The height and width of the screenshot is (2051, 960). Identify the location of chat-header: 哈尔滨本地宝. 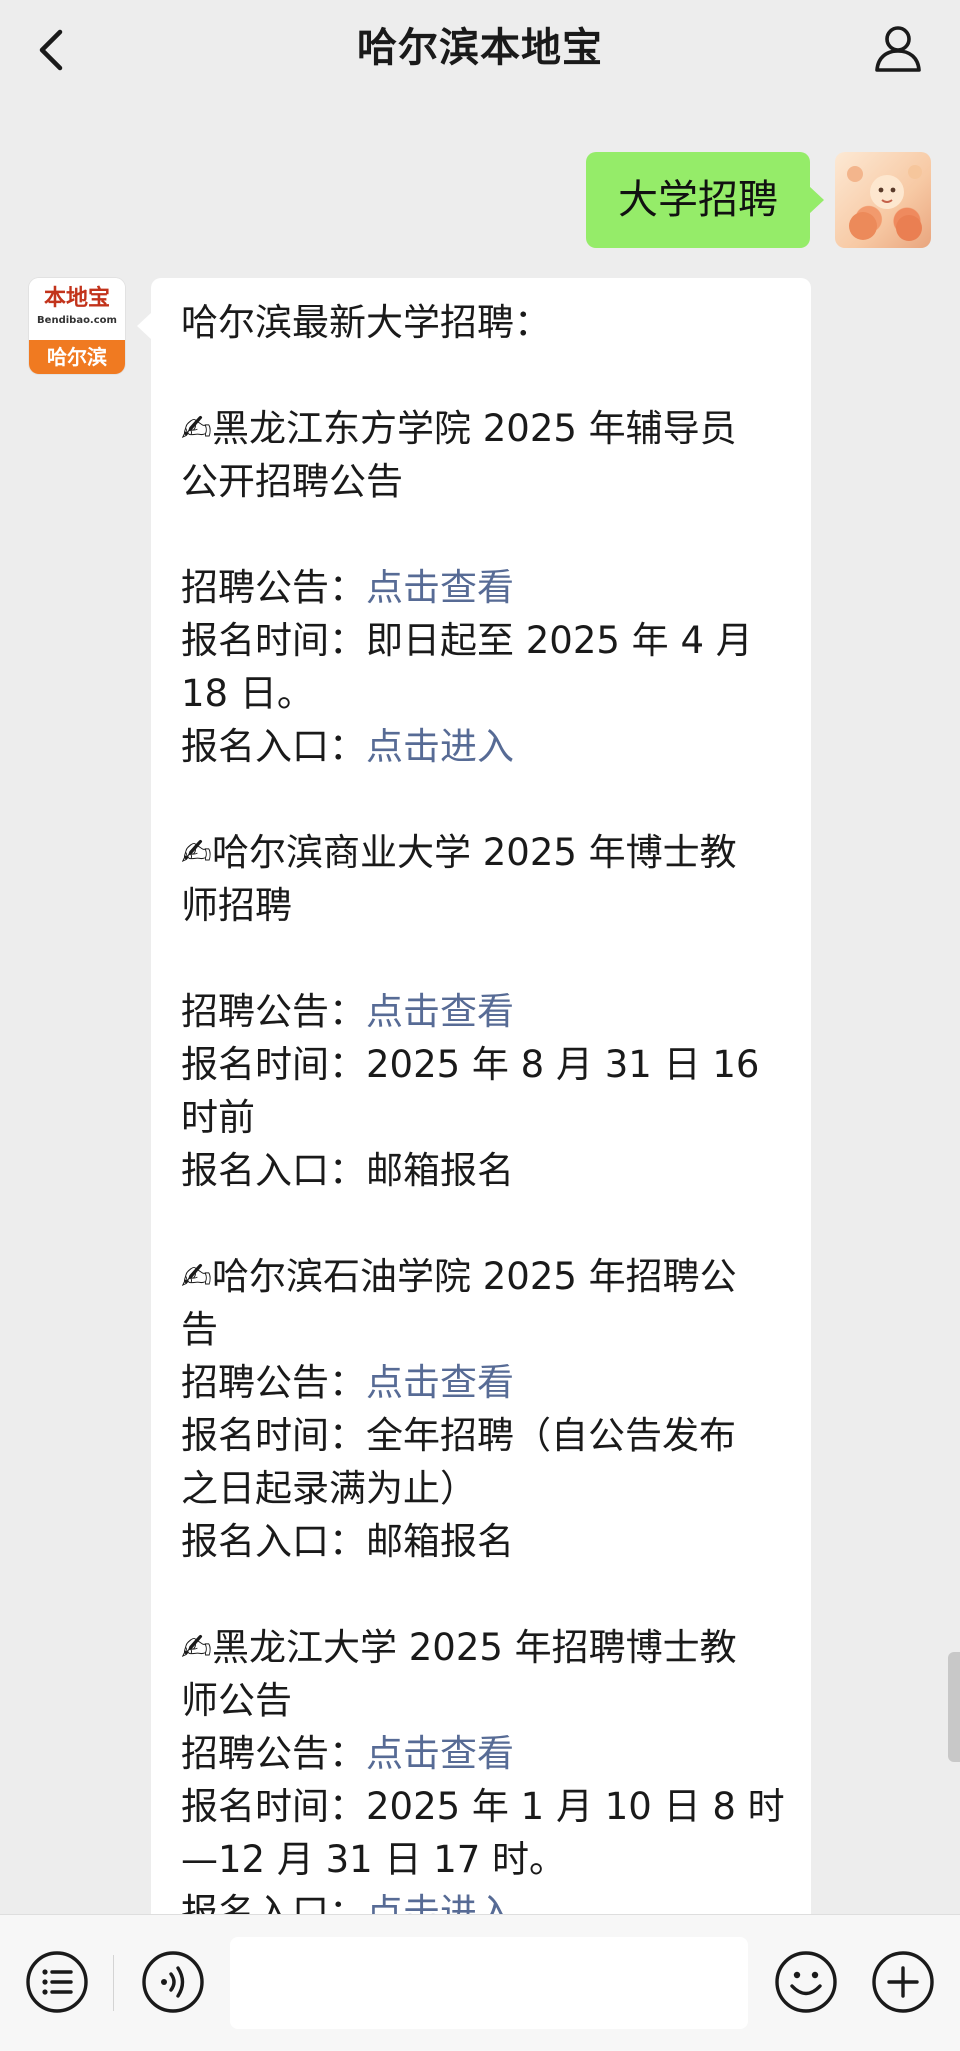
(480, 50).